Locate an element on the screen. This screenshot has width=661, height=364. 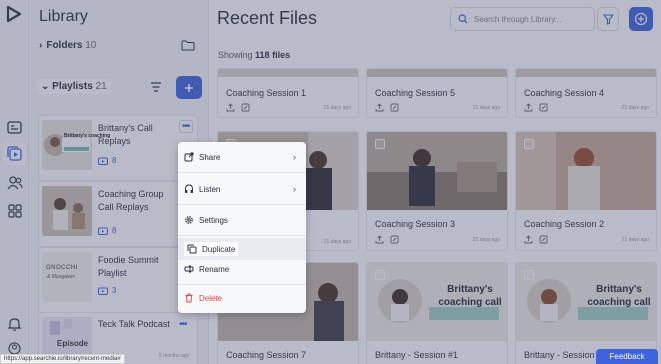
share-icon is located at coordinates (189, 157).